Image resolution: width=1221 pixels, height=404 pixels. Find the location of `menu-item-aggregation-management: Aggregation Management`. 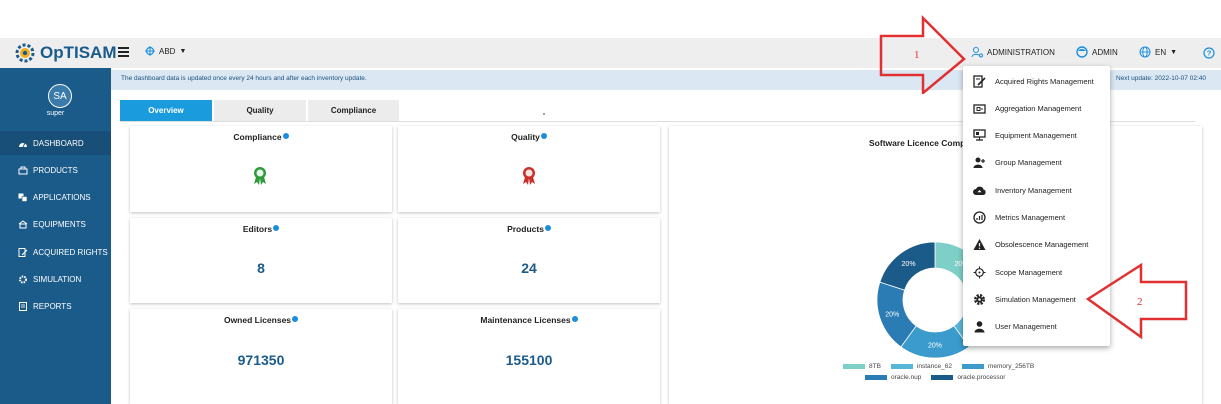

menu-item-aggregation-management: Aggregation Management is located at coordinates (1036, 108).